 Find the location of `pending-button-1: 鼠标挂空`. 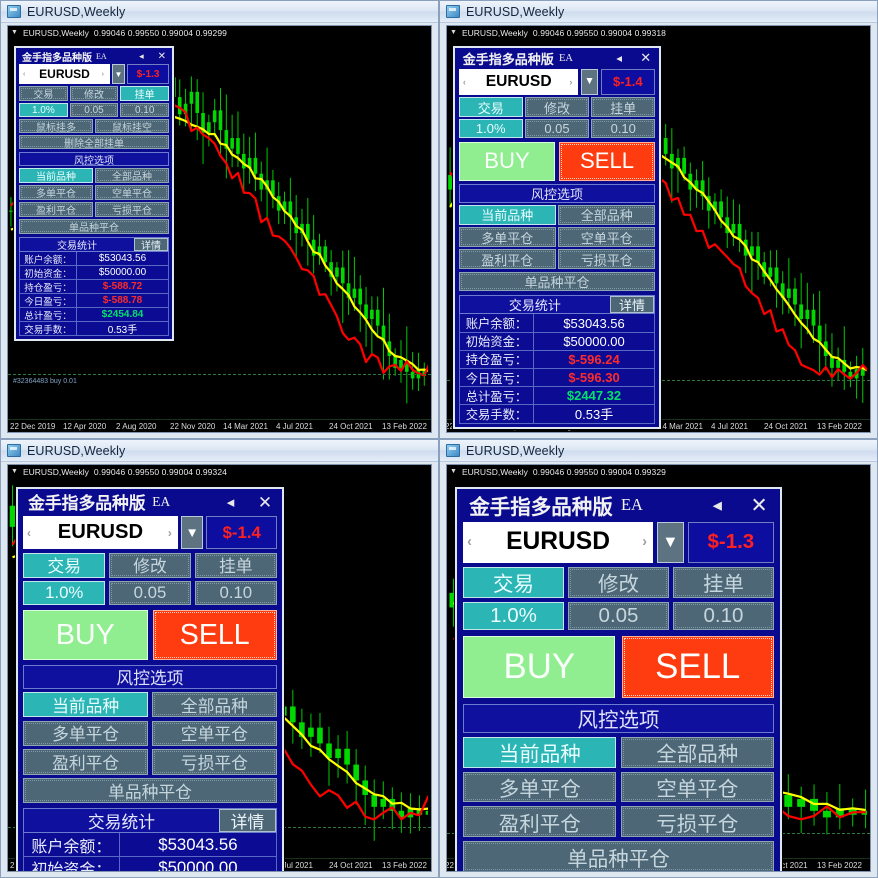

pending-button-1: 鼠标挂空 is located at coordinates (132, 126).